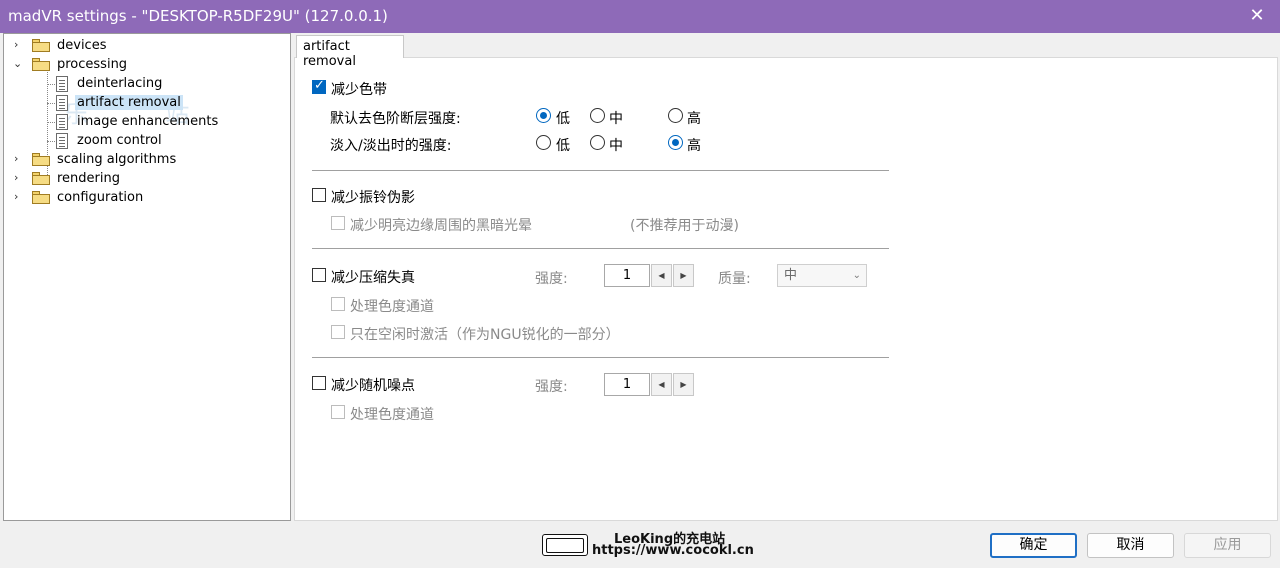 The width and height of the screenshot is (1280, 568). What do you see at coordinates (319, 86) in the screenshot?
I see `debanding-checkbox` at bounding box center [319, 86].